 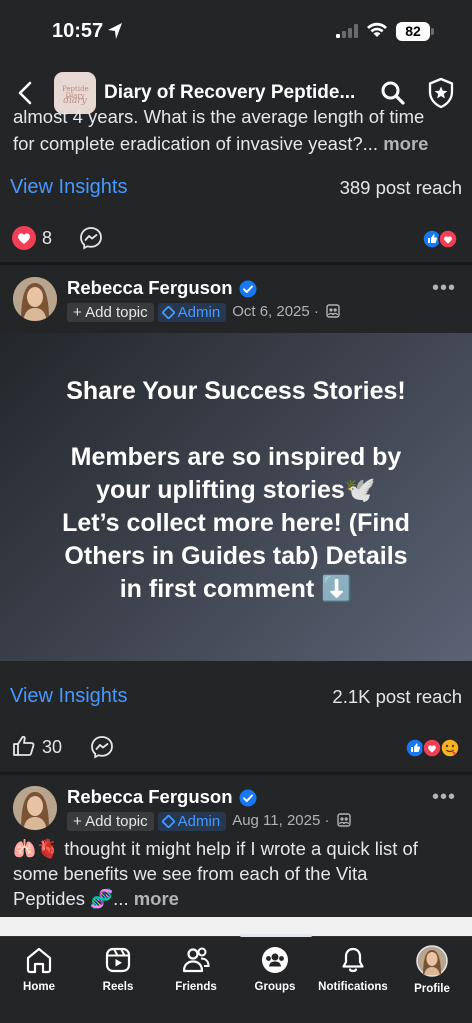 I want to click on friends-icon, so click(x=196, y=960).